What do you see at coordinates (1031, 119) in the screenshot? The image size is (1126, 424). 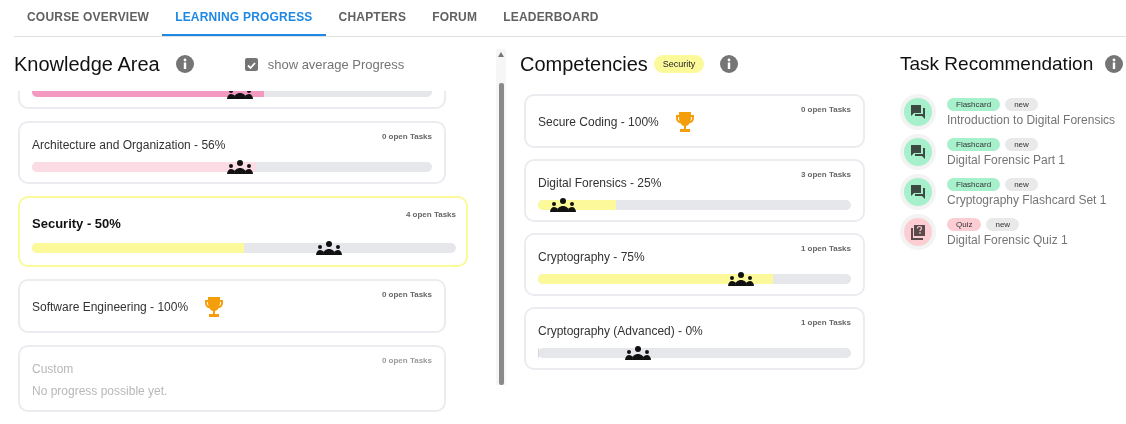 I see `task-title: Introduction to Digital Forensics` at bounding box center [1031, 119].